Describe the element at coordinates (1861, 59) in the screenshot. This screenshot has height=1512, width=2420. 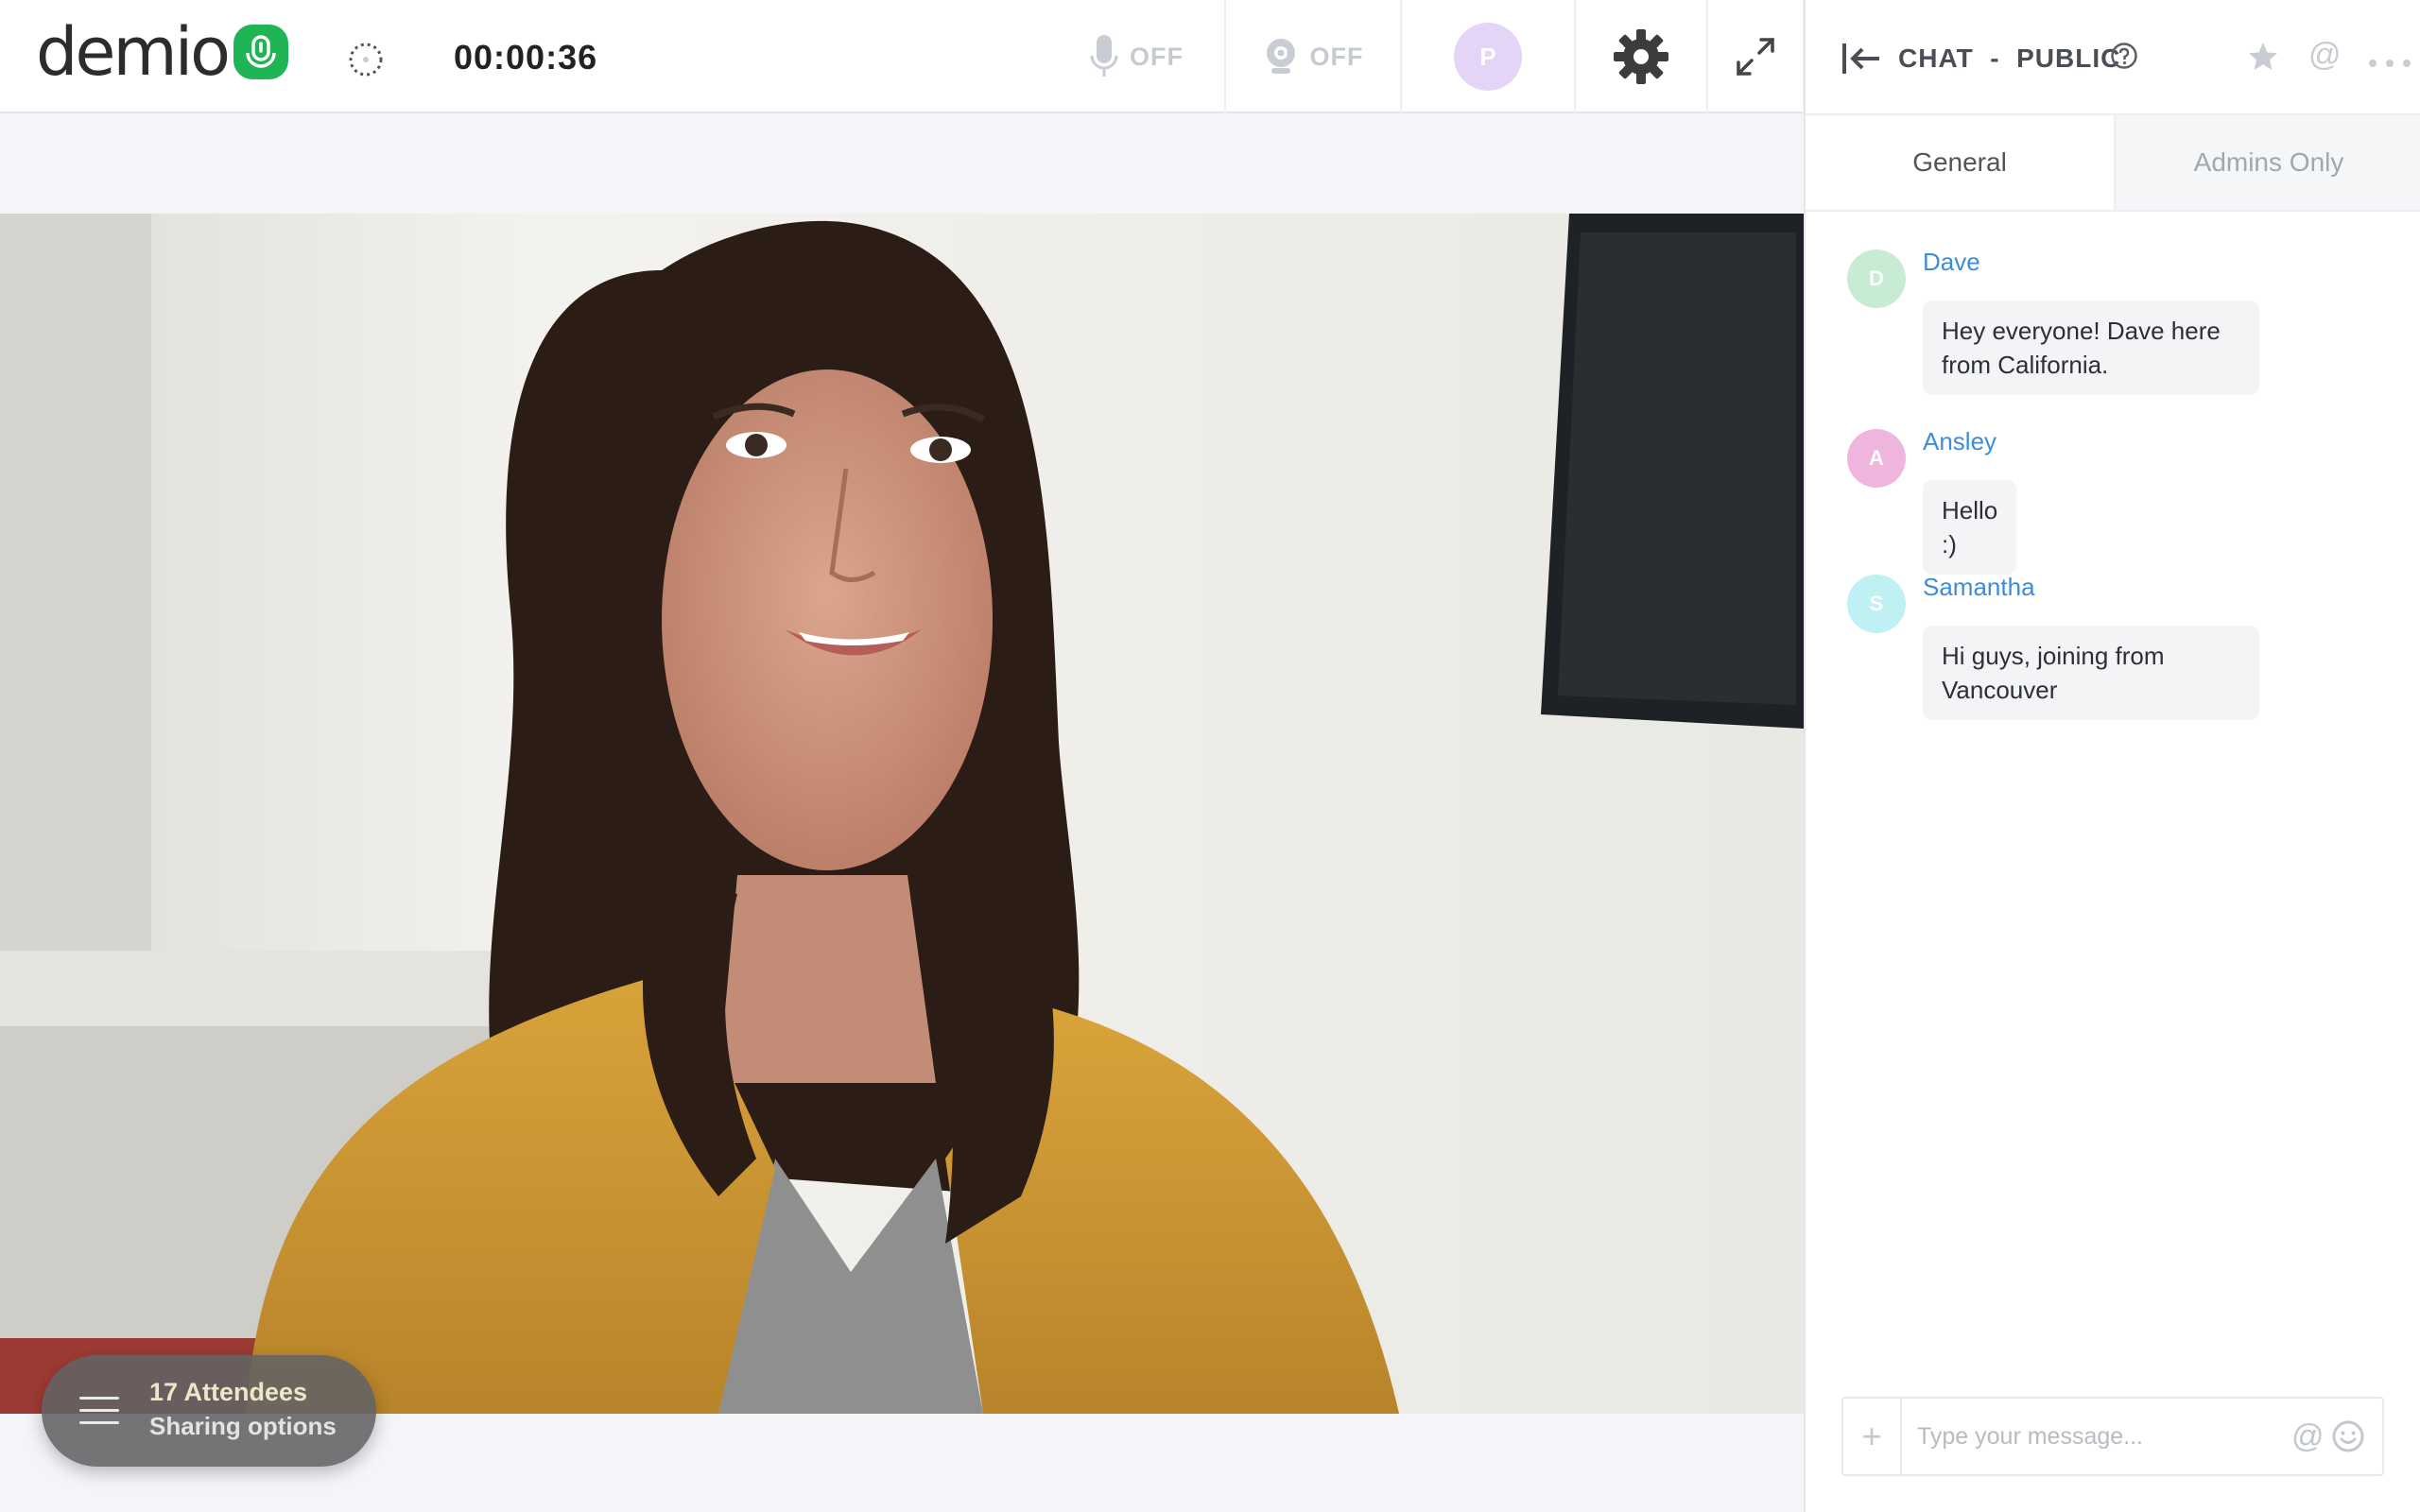
I see `collapse-panel-icon` at that location.